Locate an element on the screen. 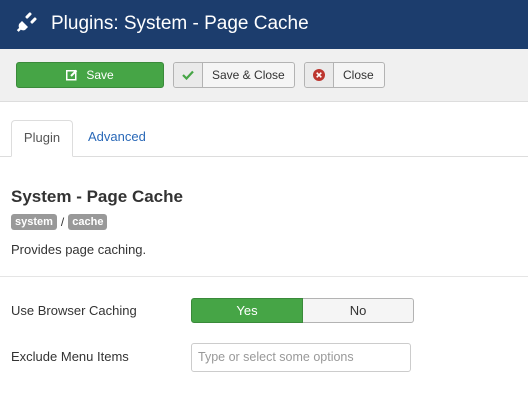 This screenshot has height=413, width=528. browser-caching-no-button: No is located at coordinates (358, 310).